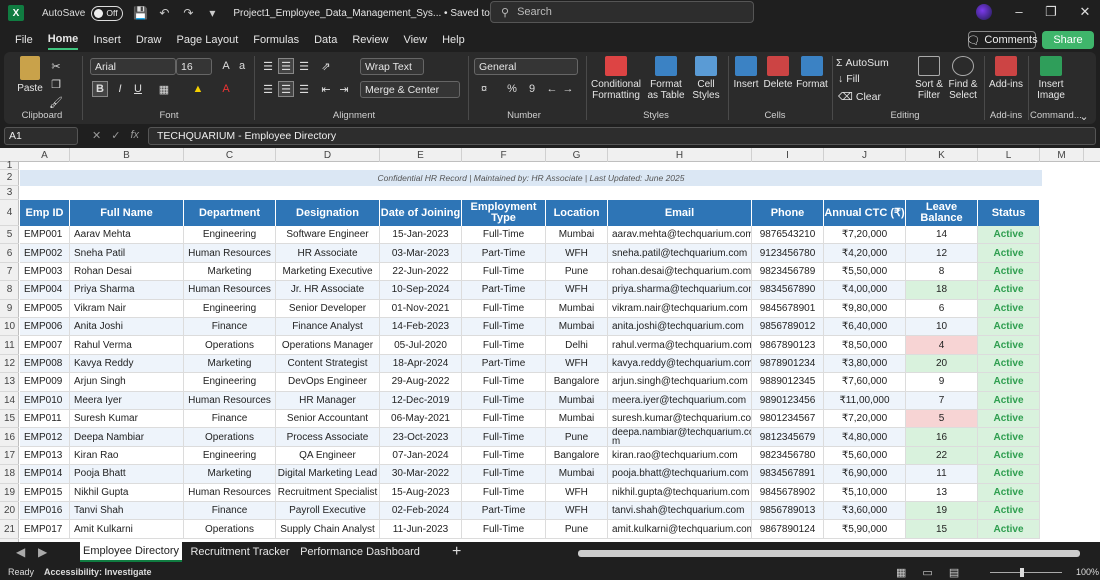  What do you see at coordinates (680, 529) in the screenshot?
I see `table-cell: amit.kulkarni@techquarium.com` at bounding box center [680, 529].